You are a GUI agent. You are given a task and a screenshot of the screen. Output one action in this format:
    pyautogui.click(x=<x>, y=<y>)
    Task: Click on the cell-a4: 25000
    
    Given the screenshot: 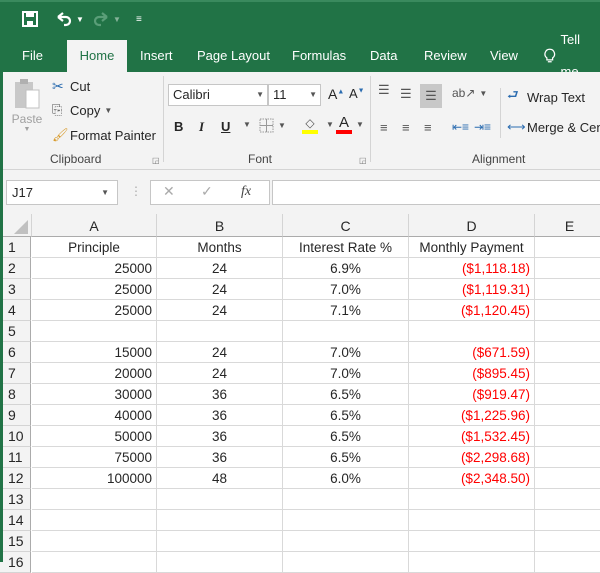 What is the action you would take?
    pyautogui.click(x=94, y=310)
    